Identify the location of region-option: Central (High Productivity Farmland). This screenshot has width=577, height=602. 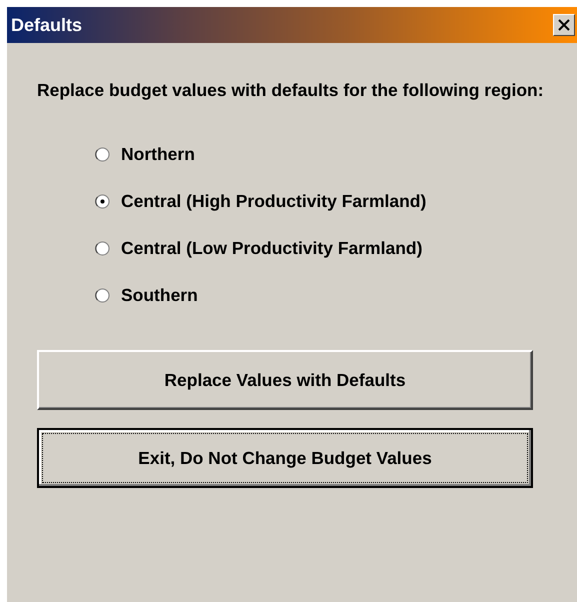
(336, 201).